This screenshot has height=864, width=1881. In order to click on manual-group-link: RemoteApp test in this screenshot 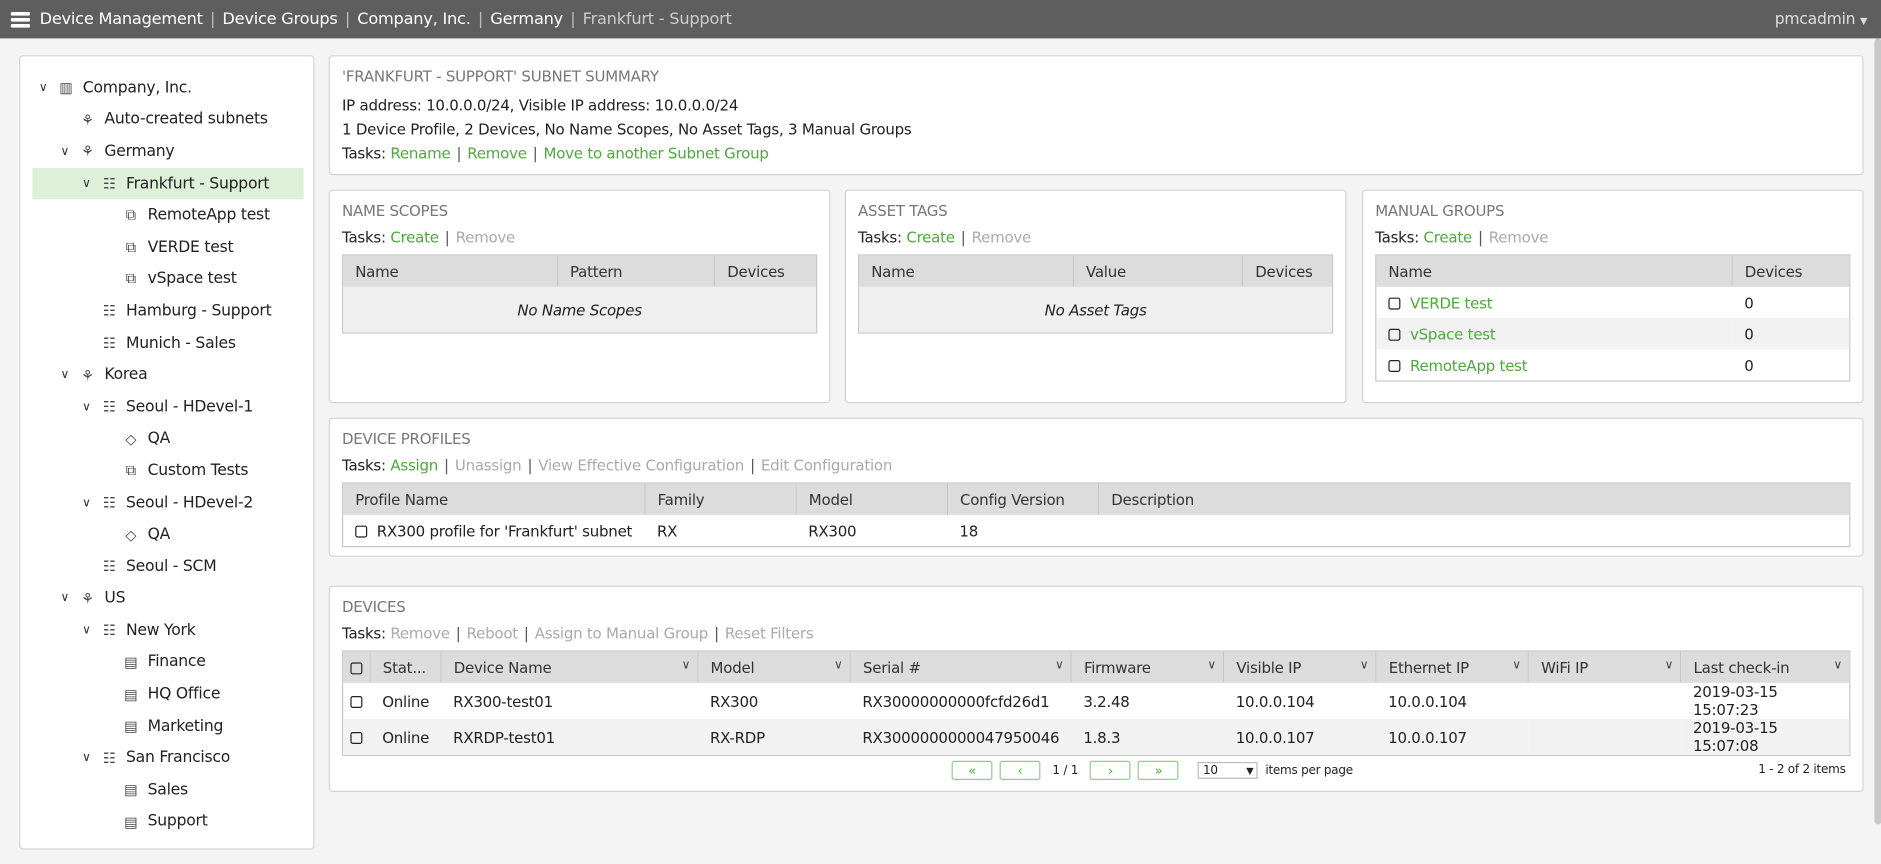, I will do `click(1469, 365)`.